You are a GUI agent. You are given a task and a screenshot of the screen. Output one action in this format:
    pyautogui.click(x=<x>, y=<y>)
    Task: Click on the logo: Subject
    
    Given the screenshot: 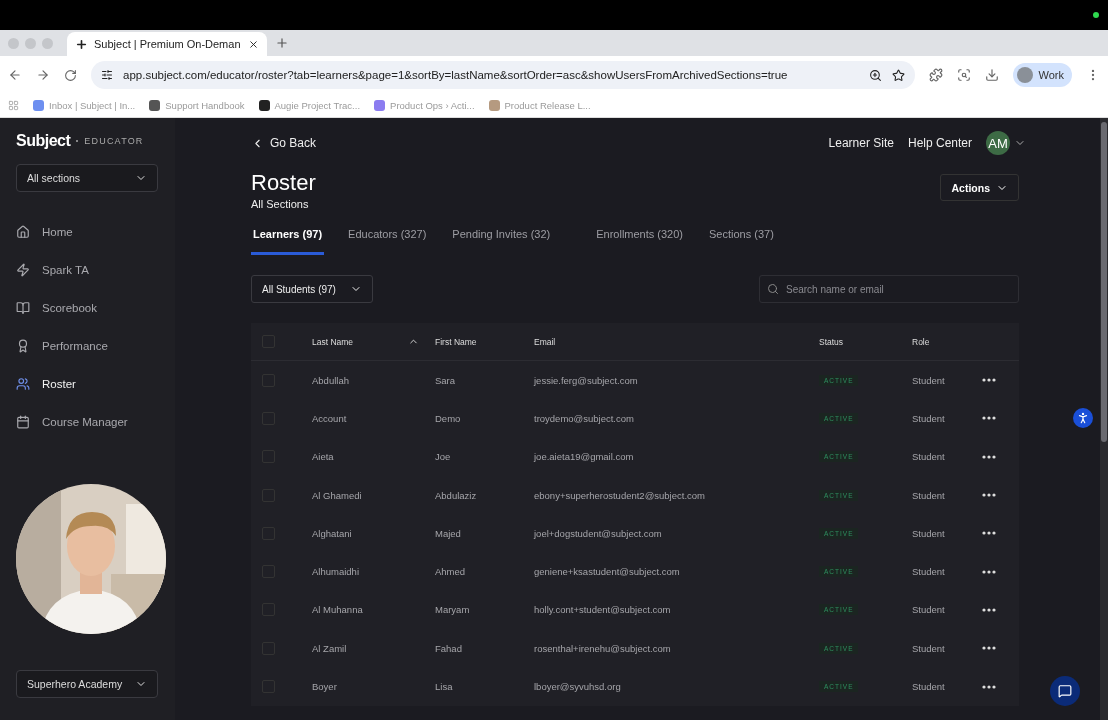 What is the action you would take?
    pyautogui.click(x=43, y=141)
    